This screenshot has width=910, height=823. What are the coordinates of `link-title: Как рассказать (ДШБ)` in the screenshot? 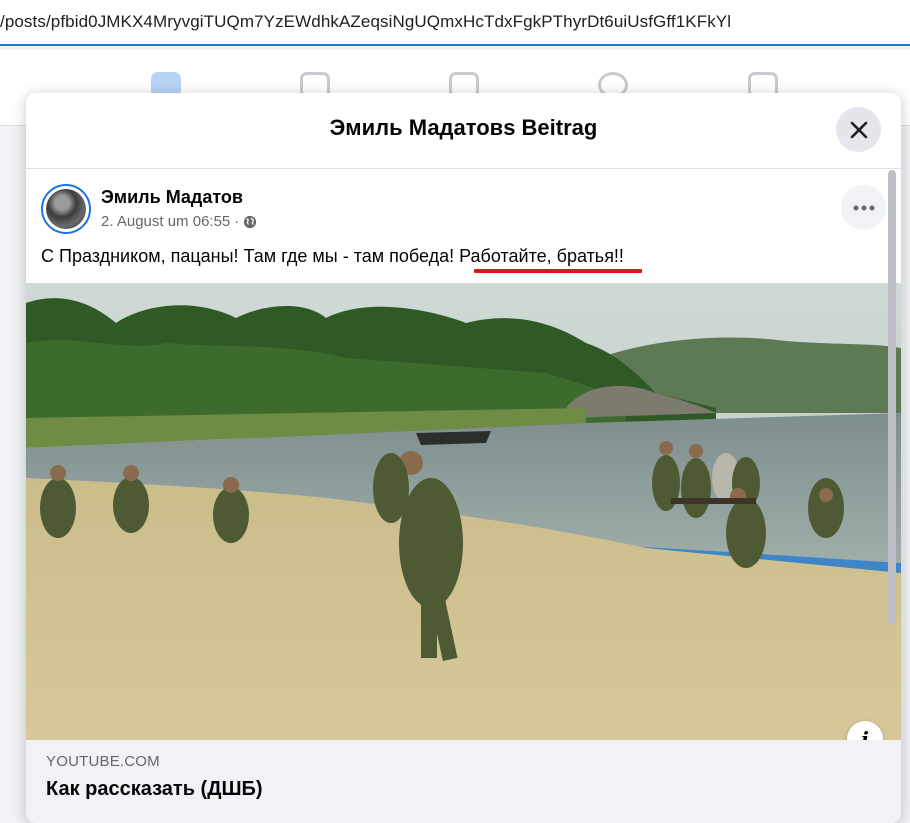 It's located at (154, 789).